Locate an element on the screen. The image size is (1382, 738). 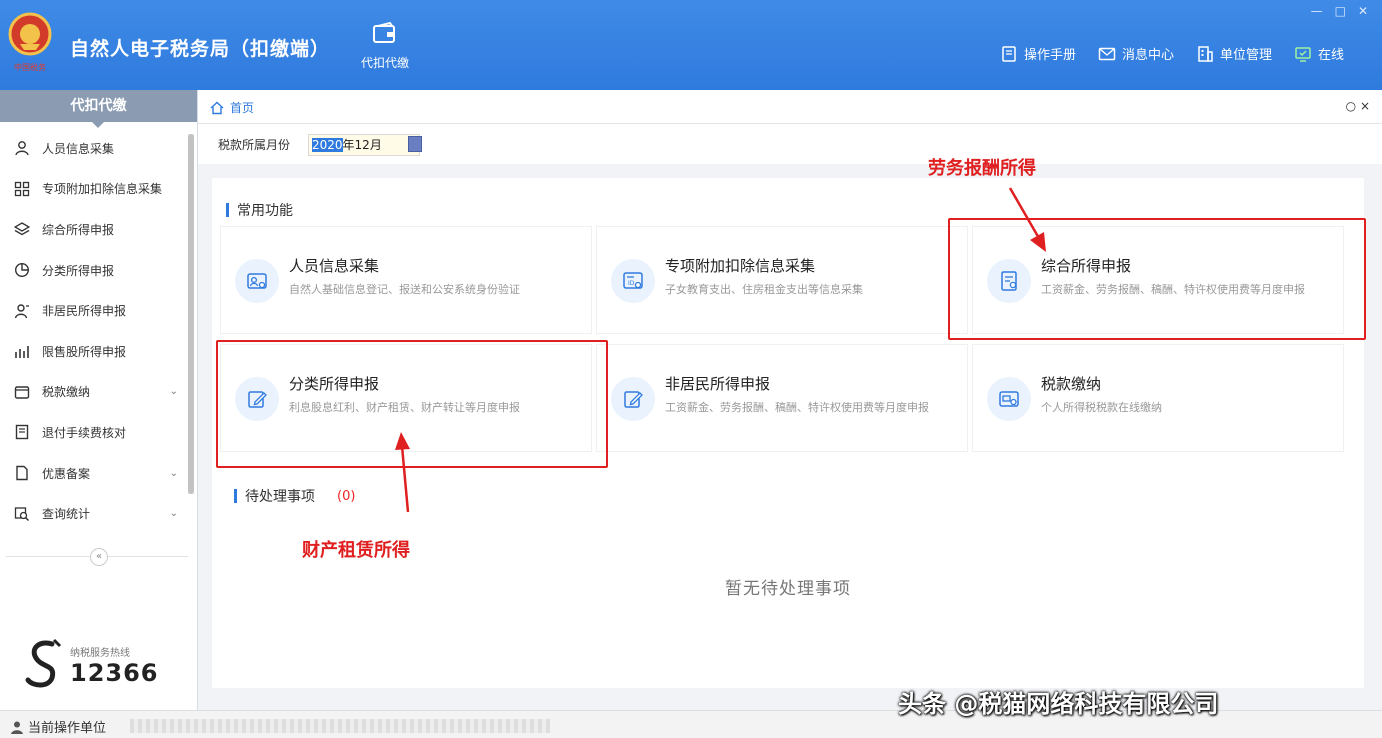
annotation-label-labor-remuneration: 劳务报酬所得 is located at coordinates (982, 168).